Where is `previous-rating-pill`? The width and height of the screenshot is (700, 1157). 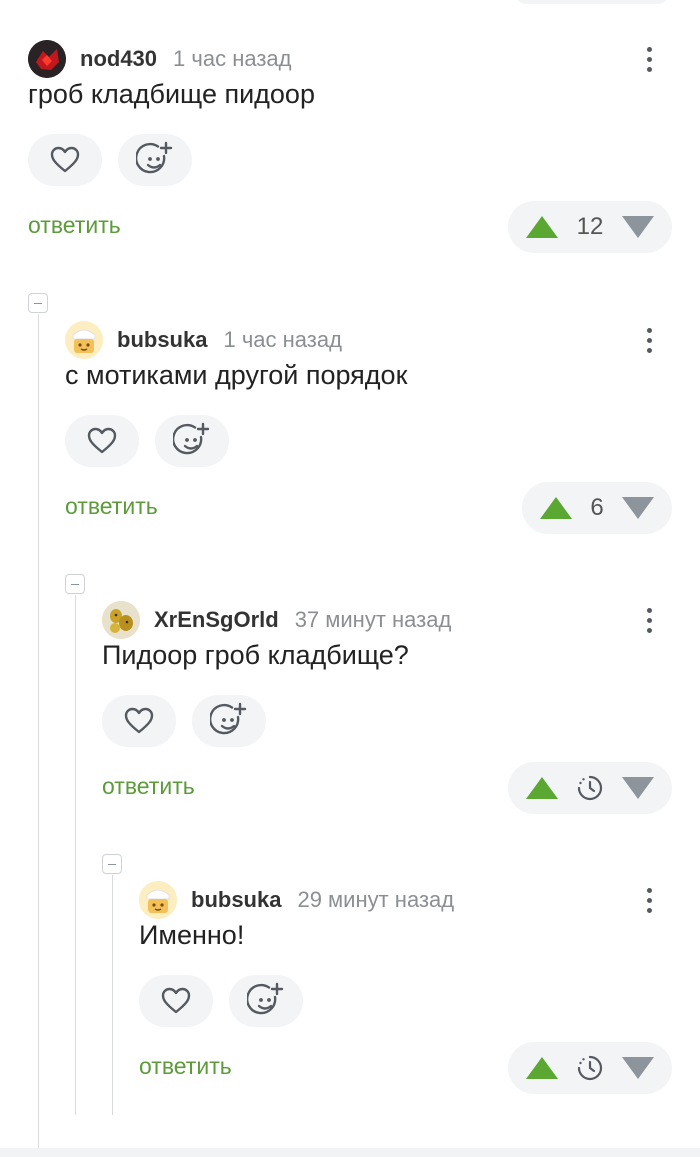 previous-rating-pill is located at coordinates (592, 2).